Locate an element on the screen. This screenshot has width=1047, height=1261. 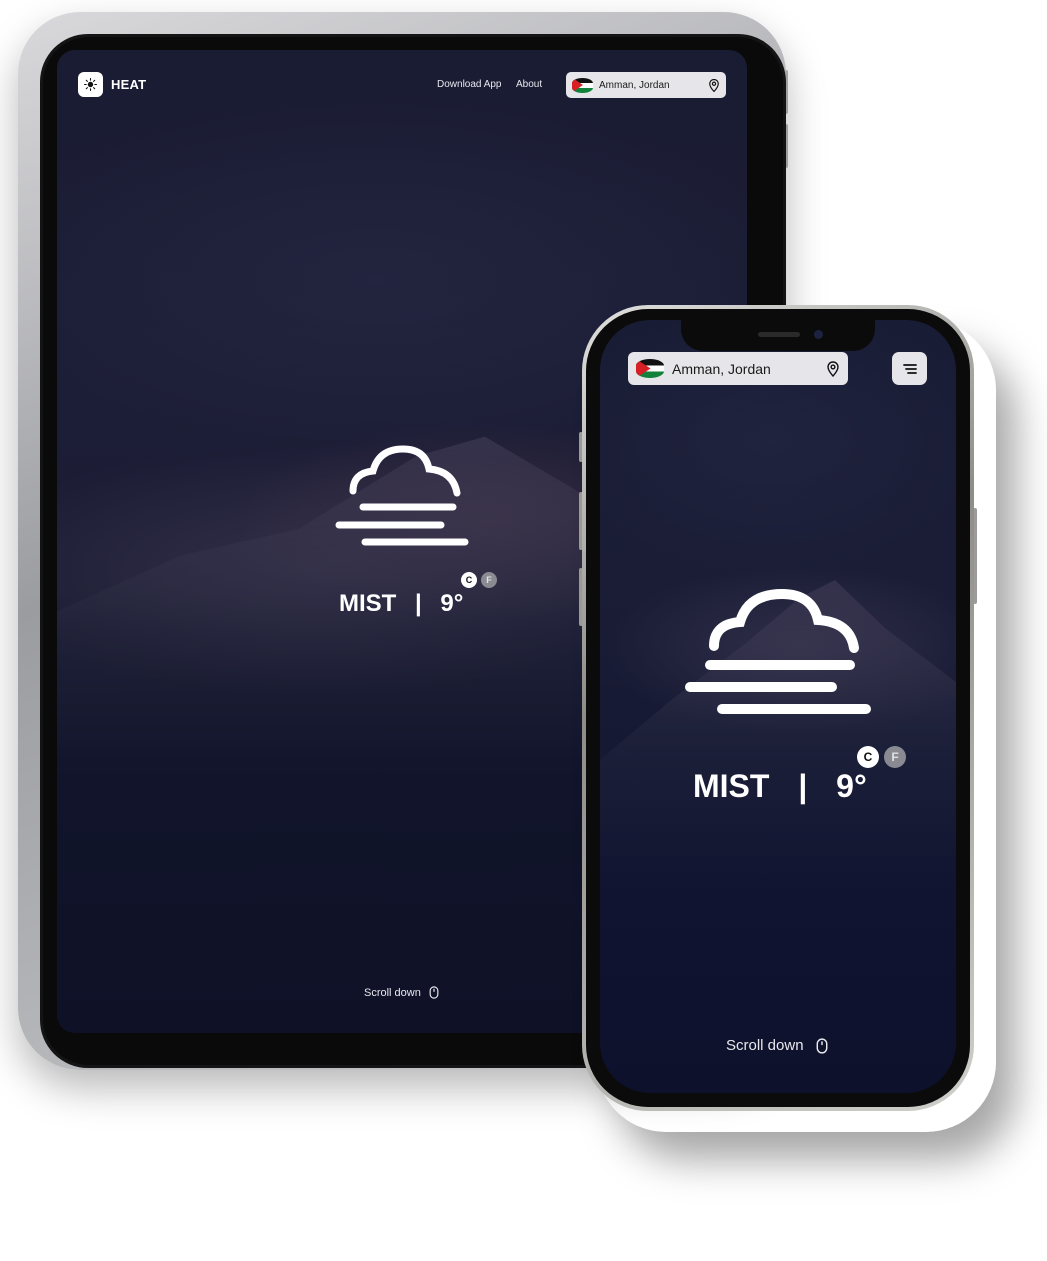
nav-about: About is located at coordinates (529, 84).